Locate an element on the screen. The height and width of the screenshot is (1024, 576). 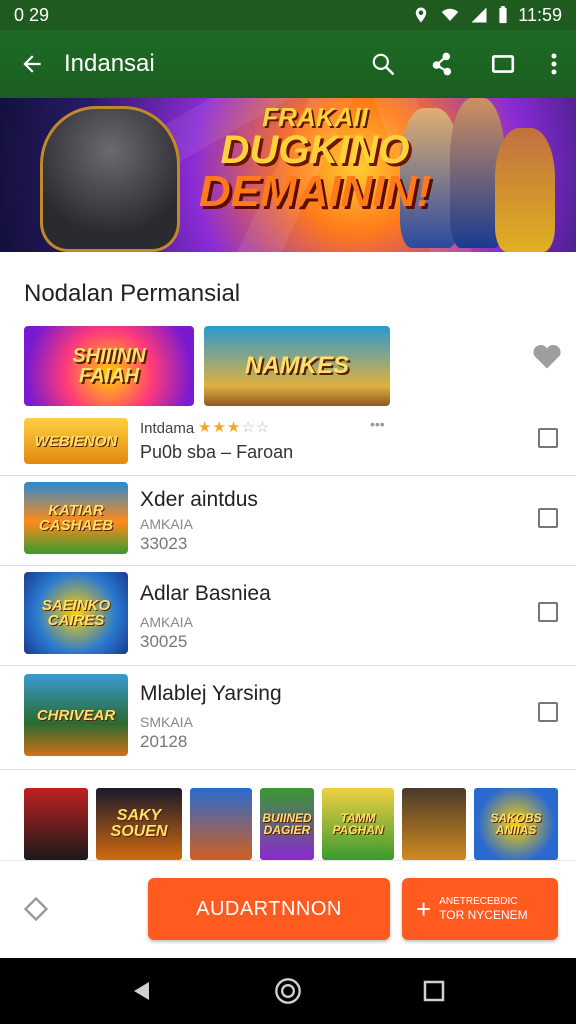
game-thumbnail: KATIAR CASHAEB is located at coordinates (76, 518).